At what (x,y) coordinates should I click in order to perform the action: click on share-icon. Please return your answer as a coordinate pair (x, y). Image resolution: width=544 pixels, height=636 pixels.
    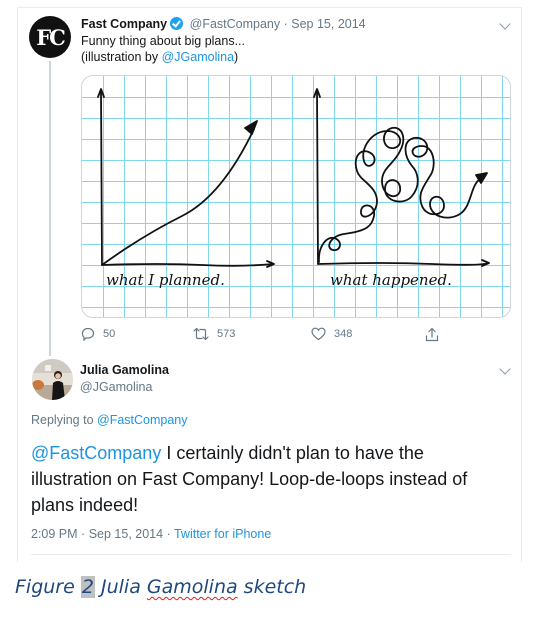
    Looking at the image, I should click on (432, 334).